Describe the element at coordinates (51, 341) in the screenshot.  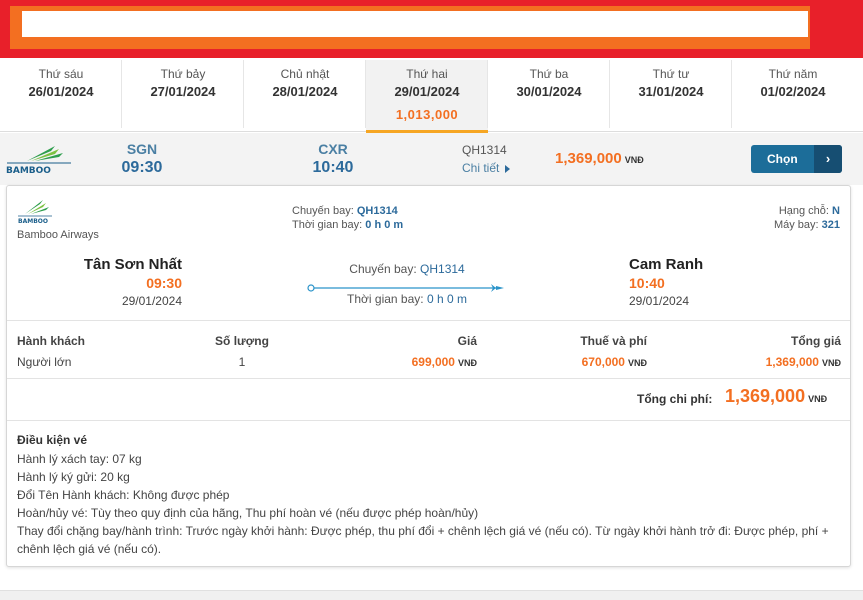
I see `col-header-passenger: Hành khách` at that location.